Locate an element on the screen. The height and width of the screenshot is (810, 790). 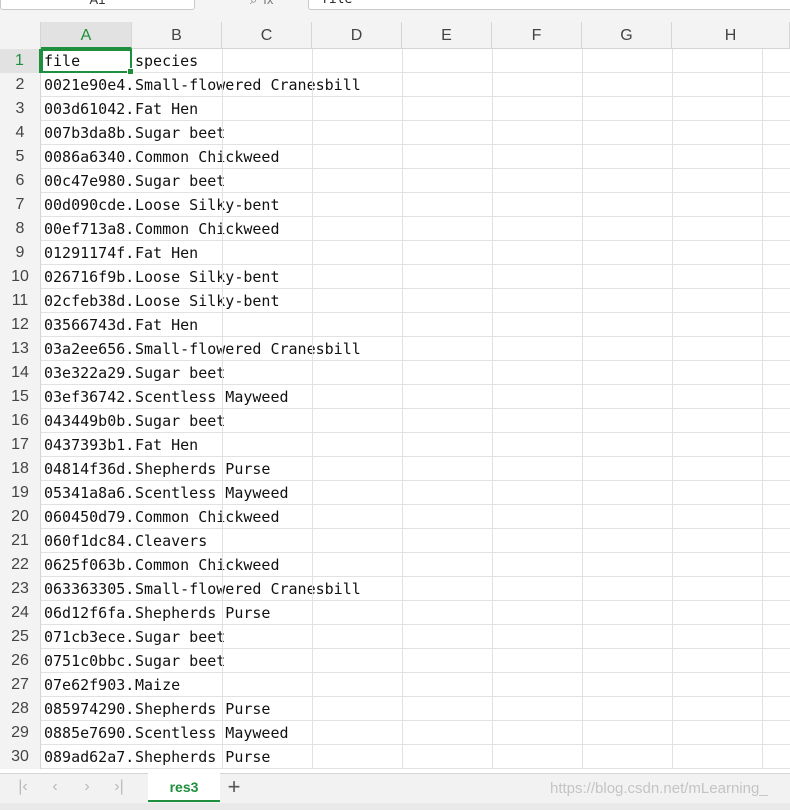
first-sheet-icon: |‹ is located at coordinates (23, 787).